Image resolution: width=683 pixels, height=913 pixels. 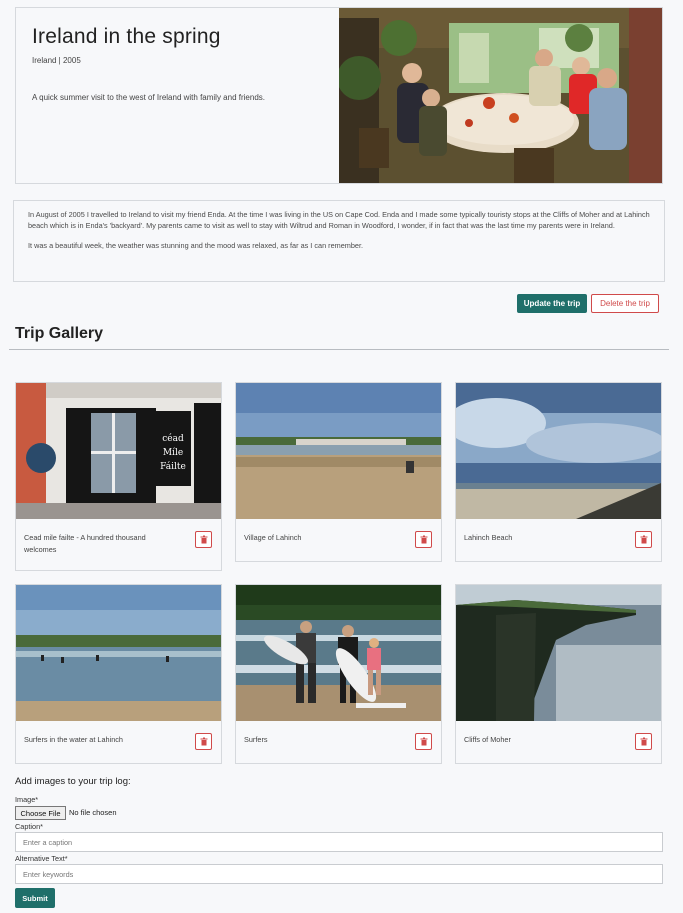 I want to click on svg-text: Míle, so click(x=173, y=452).